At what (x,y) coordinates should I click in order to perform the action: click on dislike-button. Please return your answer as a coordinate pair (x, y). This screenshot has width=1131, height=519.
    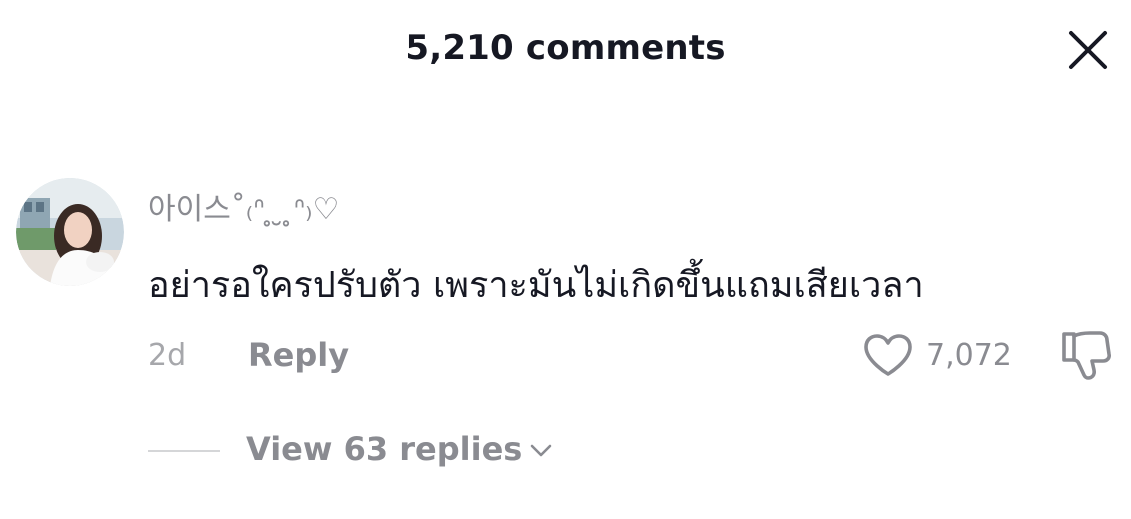
    Looking at the image, I should click on (1086, 355).